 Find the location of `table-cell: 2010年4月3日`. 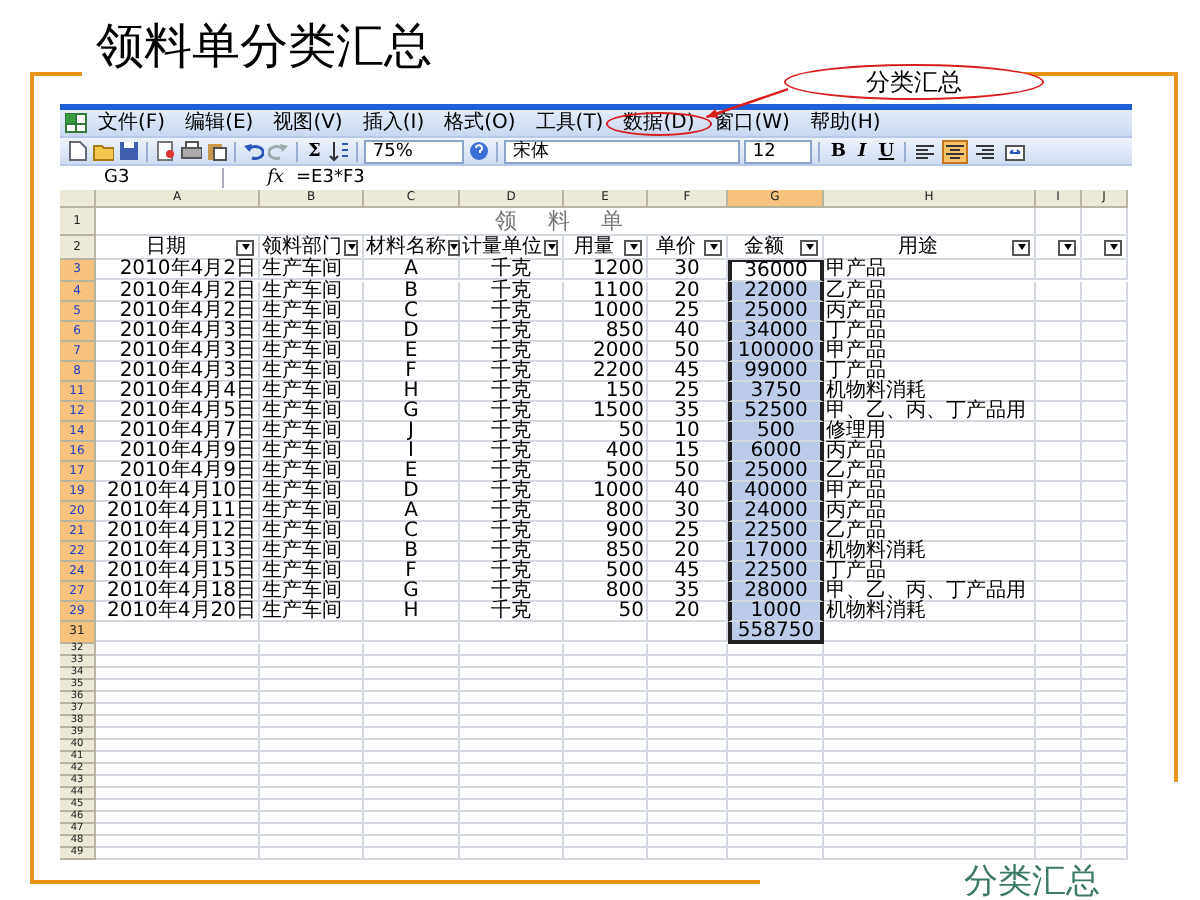

table-cell: 2010年4月3日 is located at coordinates (178, 352).